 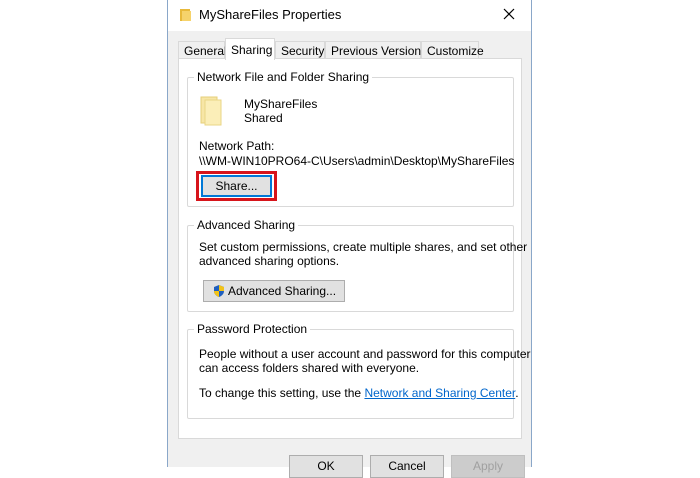 I want to click on window-title: MyShareFiles Properties, so click(x=270, y=14).